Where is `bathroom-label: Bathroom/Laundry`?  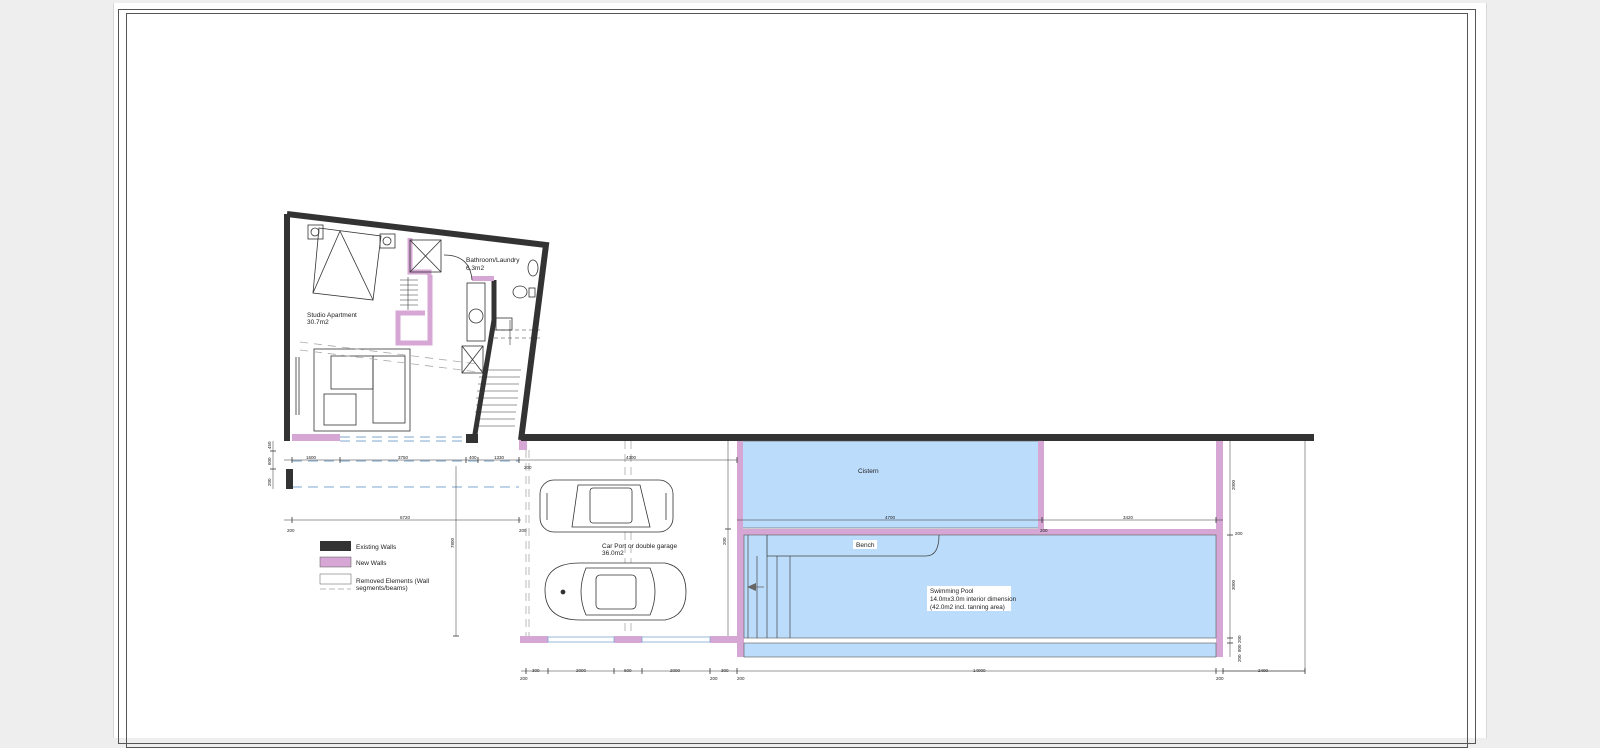 bathroom-label: Bathroom/Laundry is located at coordinates (493, 260).